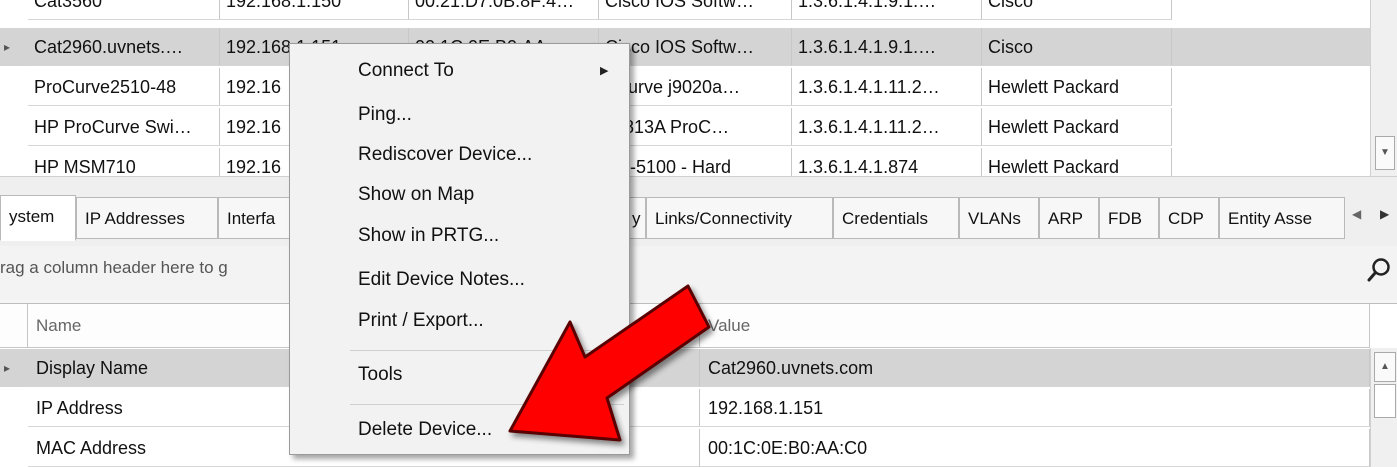  Describe the element at coordinates (1129, 218) in the screenshot. I see `tab-fdb: FDB` at that location.